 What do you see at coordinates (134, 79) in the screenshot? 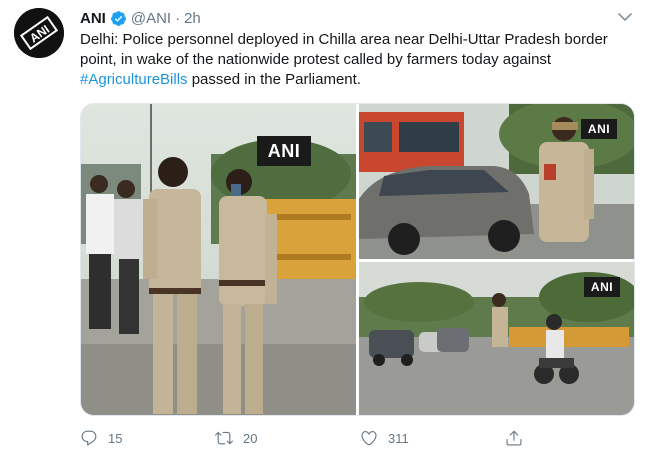
I see `hashtag-link: #AgricultureBills` at bounding box center [134, 79].